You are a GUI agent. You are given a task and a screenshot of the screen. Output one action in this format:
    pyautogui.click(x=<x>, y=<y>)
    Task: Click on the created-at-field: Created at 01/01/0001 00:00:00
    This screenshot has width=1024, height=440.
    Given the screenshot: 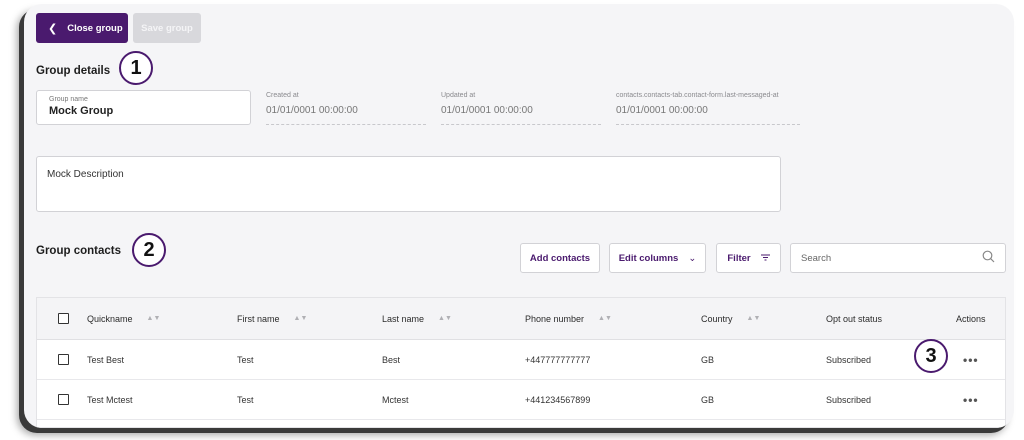 What is the action you would take?
    pyautogui.click(x=346, y=108)
    